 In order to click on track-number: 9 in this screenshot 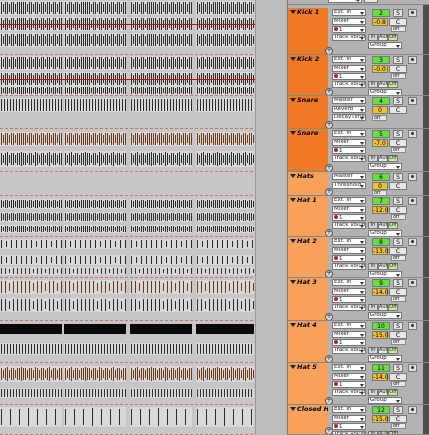, I will do `click(381, 283)`.